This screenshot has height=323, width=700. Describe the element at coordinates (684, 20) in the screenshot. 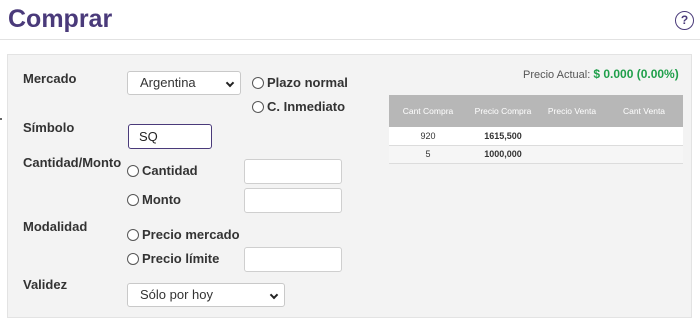

I see `help-icon: ?` at that location.